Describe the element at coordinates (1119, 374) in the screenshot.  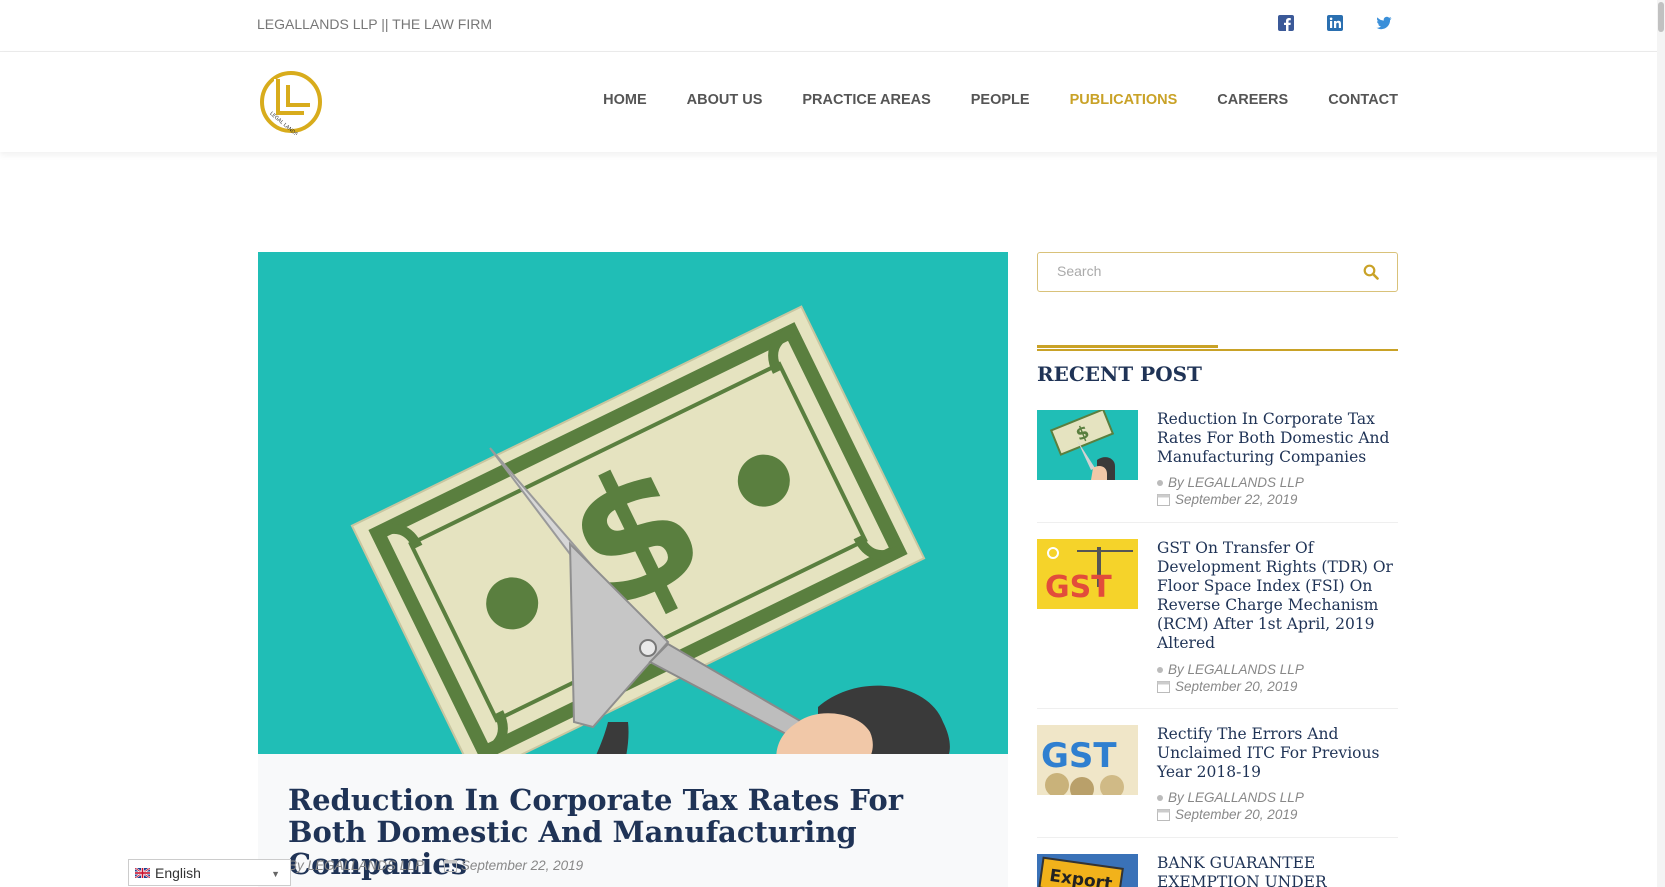
I see `recent-post-heading: RECENT POST` at that location.